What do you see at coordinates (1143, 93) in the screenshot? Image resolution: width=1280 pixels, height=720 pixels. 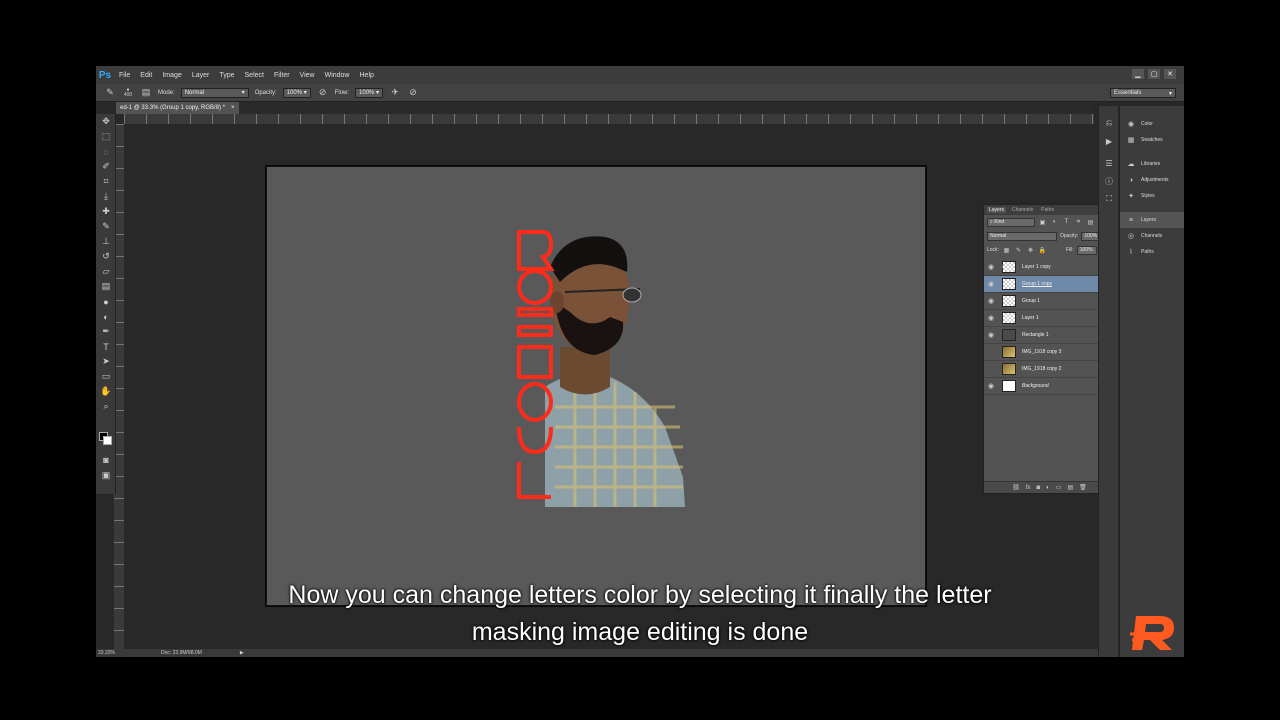 I see `workspace-select: Essentials ▾` at bounding box center [1143, 93].